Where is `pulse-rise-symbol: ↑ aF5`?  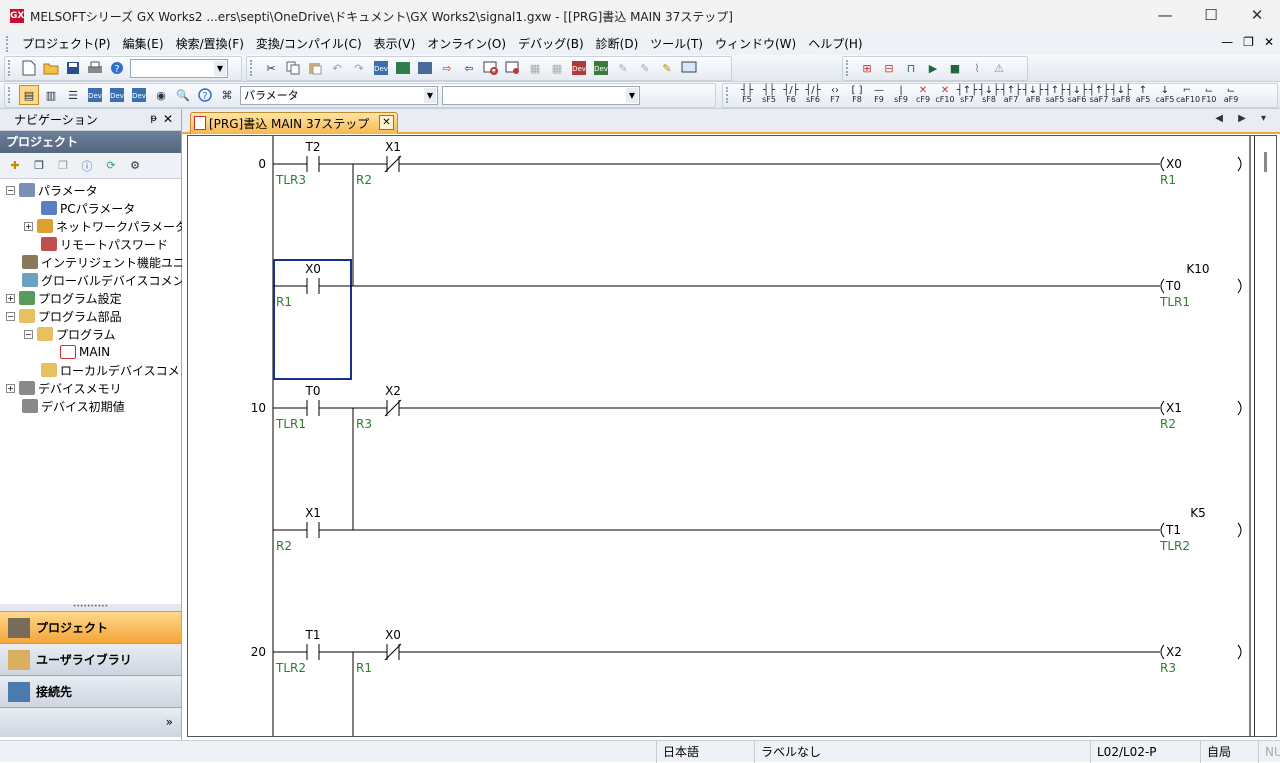
pulse-rise-symbol: ↑ aF5 is located at coordinates (1143, 95).